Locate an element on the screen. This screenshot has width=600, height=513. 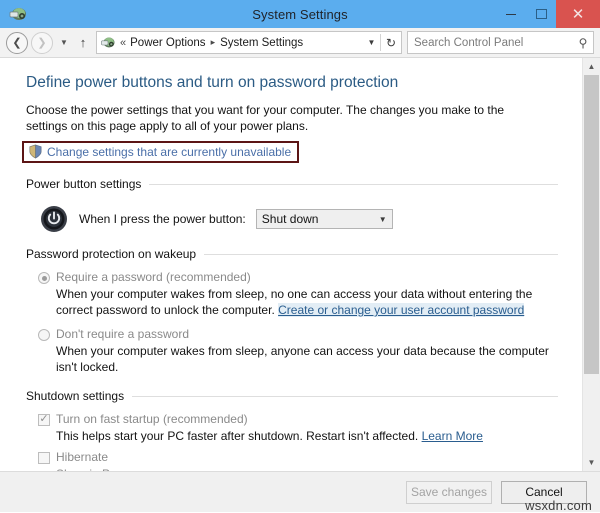
search-box: Search Control Panel ⚲ is located at coordinates (500, 42).